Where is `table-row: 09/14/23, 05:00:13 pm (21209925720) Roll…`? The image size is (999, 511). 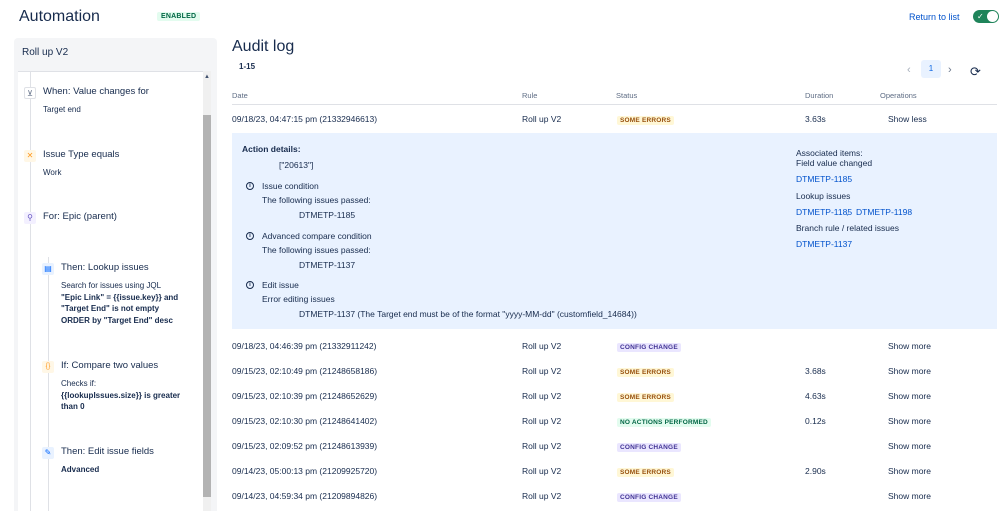 table-row: 09/14/23, 05:00:13 pm (21209925720) Roll… is located at coordinates (614, 470).